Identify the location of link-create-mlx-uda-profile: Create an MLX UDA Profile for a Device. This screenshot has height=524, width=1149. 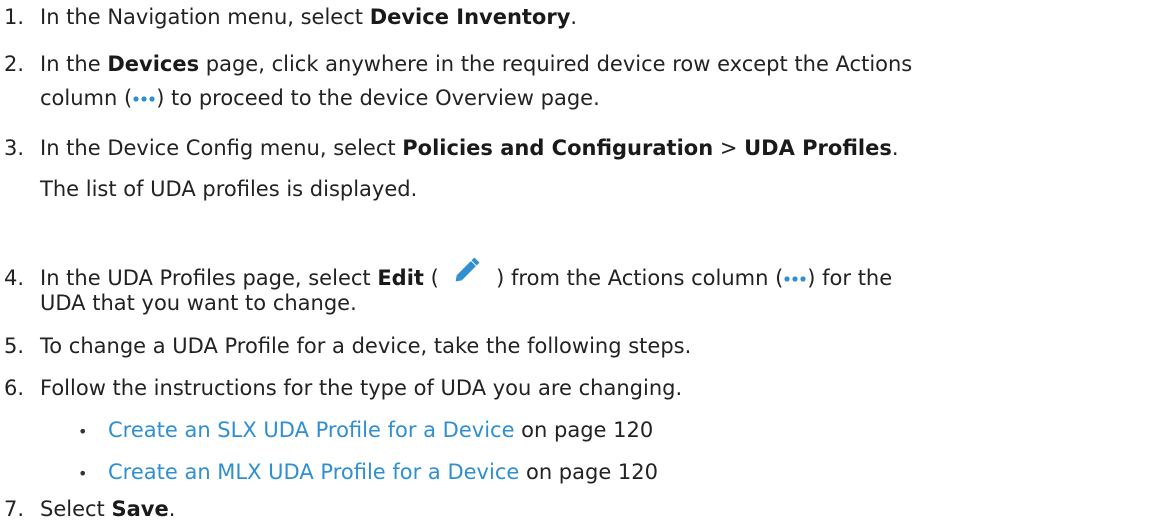
(313, 472).